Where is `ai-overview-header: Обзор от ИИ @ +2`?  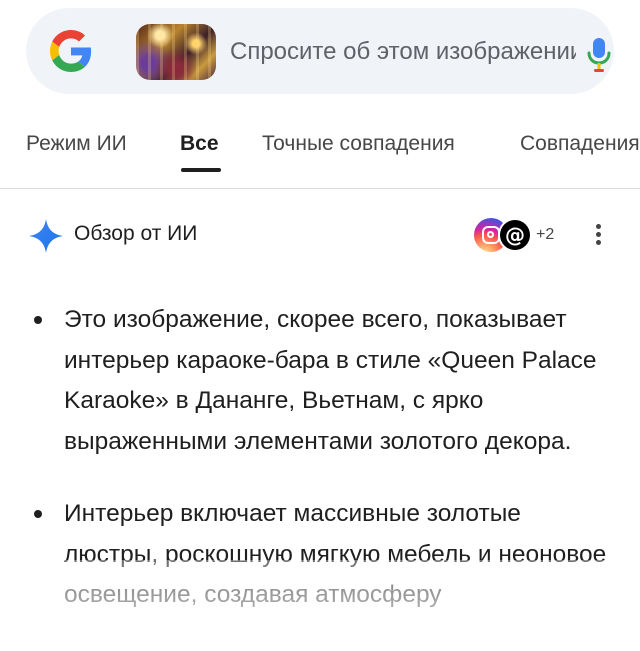 ai-overview-header: Обзор от ИИ @ +2 is located at coordinates (323, 236).